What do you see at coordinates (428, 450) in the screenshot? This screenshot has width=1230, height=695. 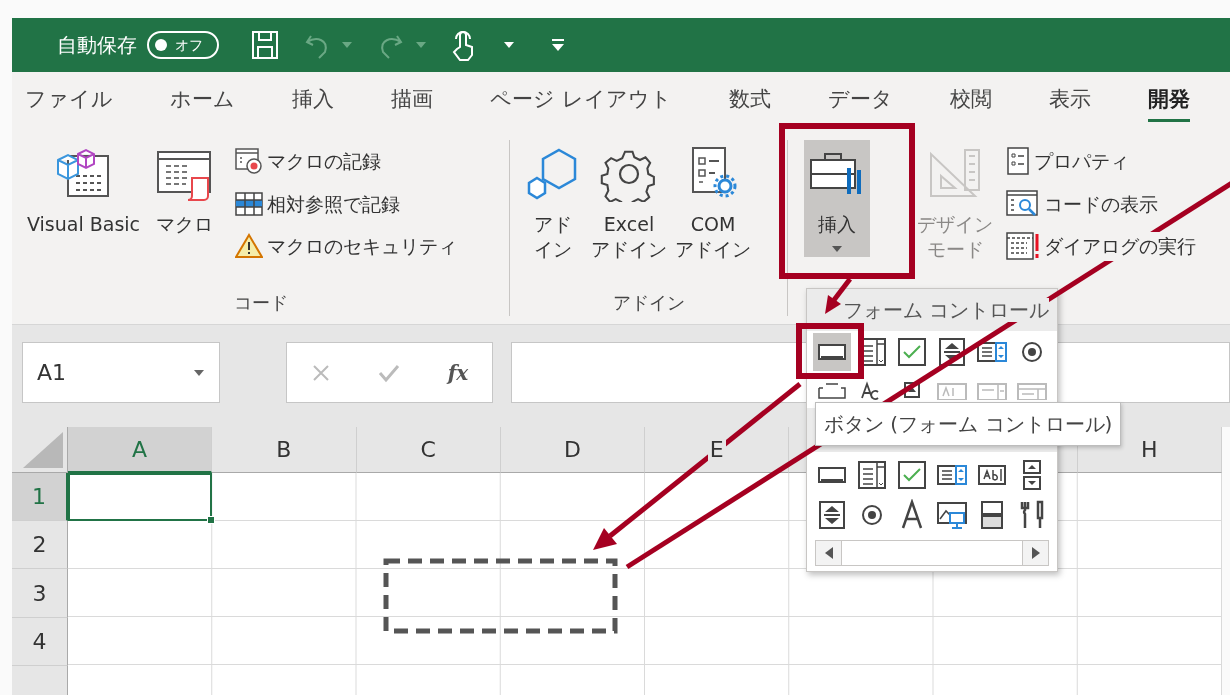 I see `column-header: C` at bounding box center [428, 450].